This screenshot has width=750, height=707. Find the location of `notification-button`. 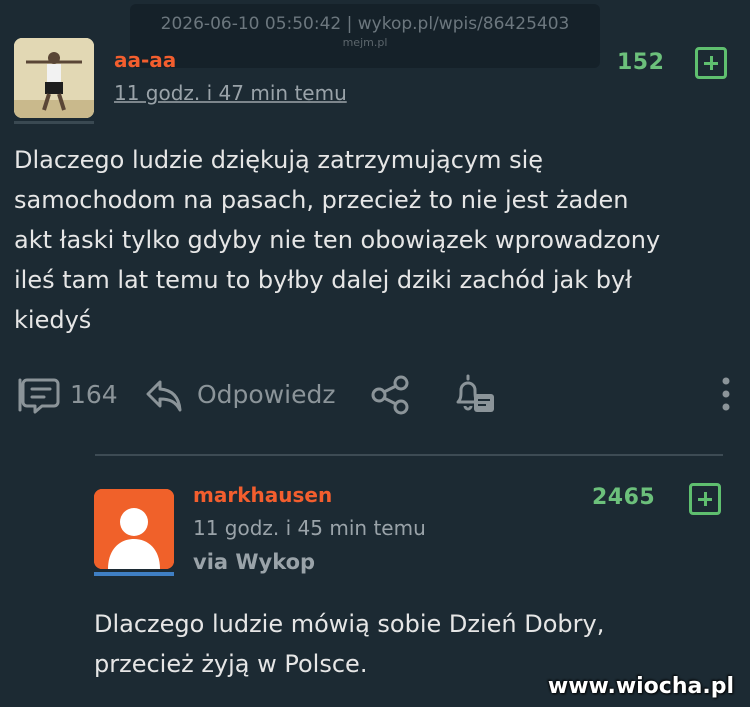

notification-button is located at coordinates (475, 395).